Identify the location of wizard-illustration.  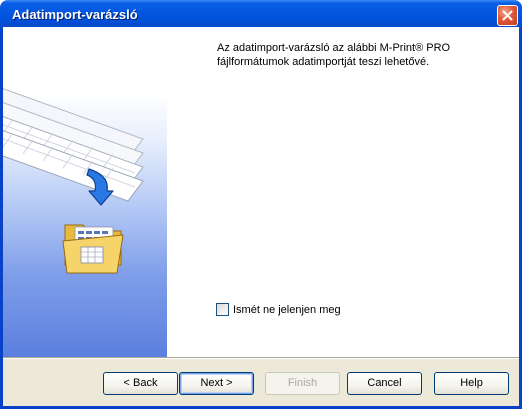
(73, 181).